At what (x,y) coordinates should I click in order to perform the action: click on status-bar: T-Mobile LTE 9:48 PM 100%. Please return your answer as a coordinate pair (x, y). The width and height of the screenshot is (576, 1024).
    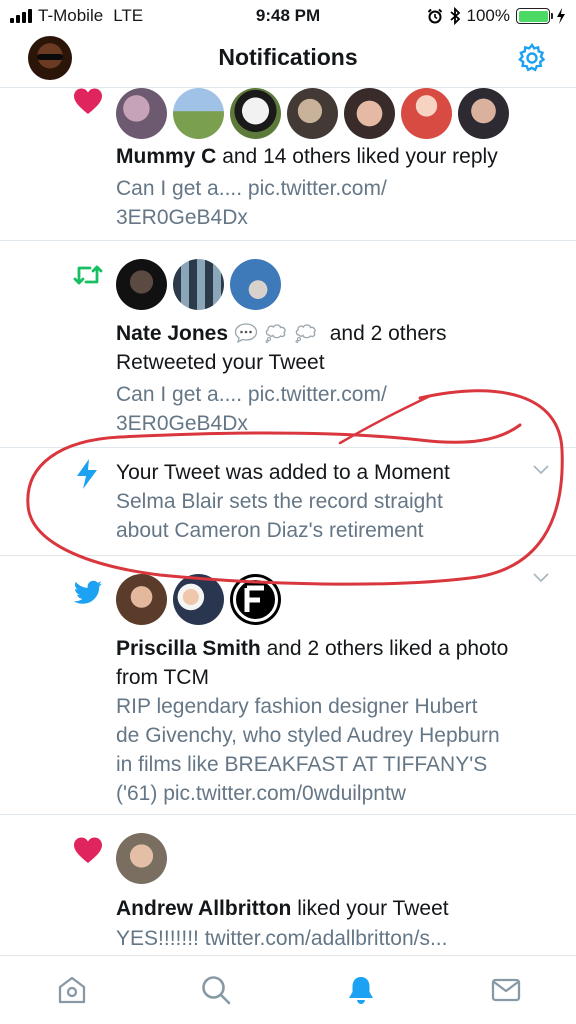
    Looking at the image, I should click on (288, 16).